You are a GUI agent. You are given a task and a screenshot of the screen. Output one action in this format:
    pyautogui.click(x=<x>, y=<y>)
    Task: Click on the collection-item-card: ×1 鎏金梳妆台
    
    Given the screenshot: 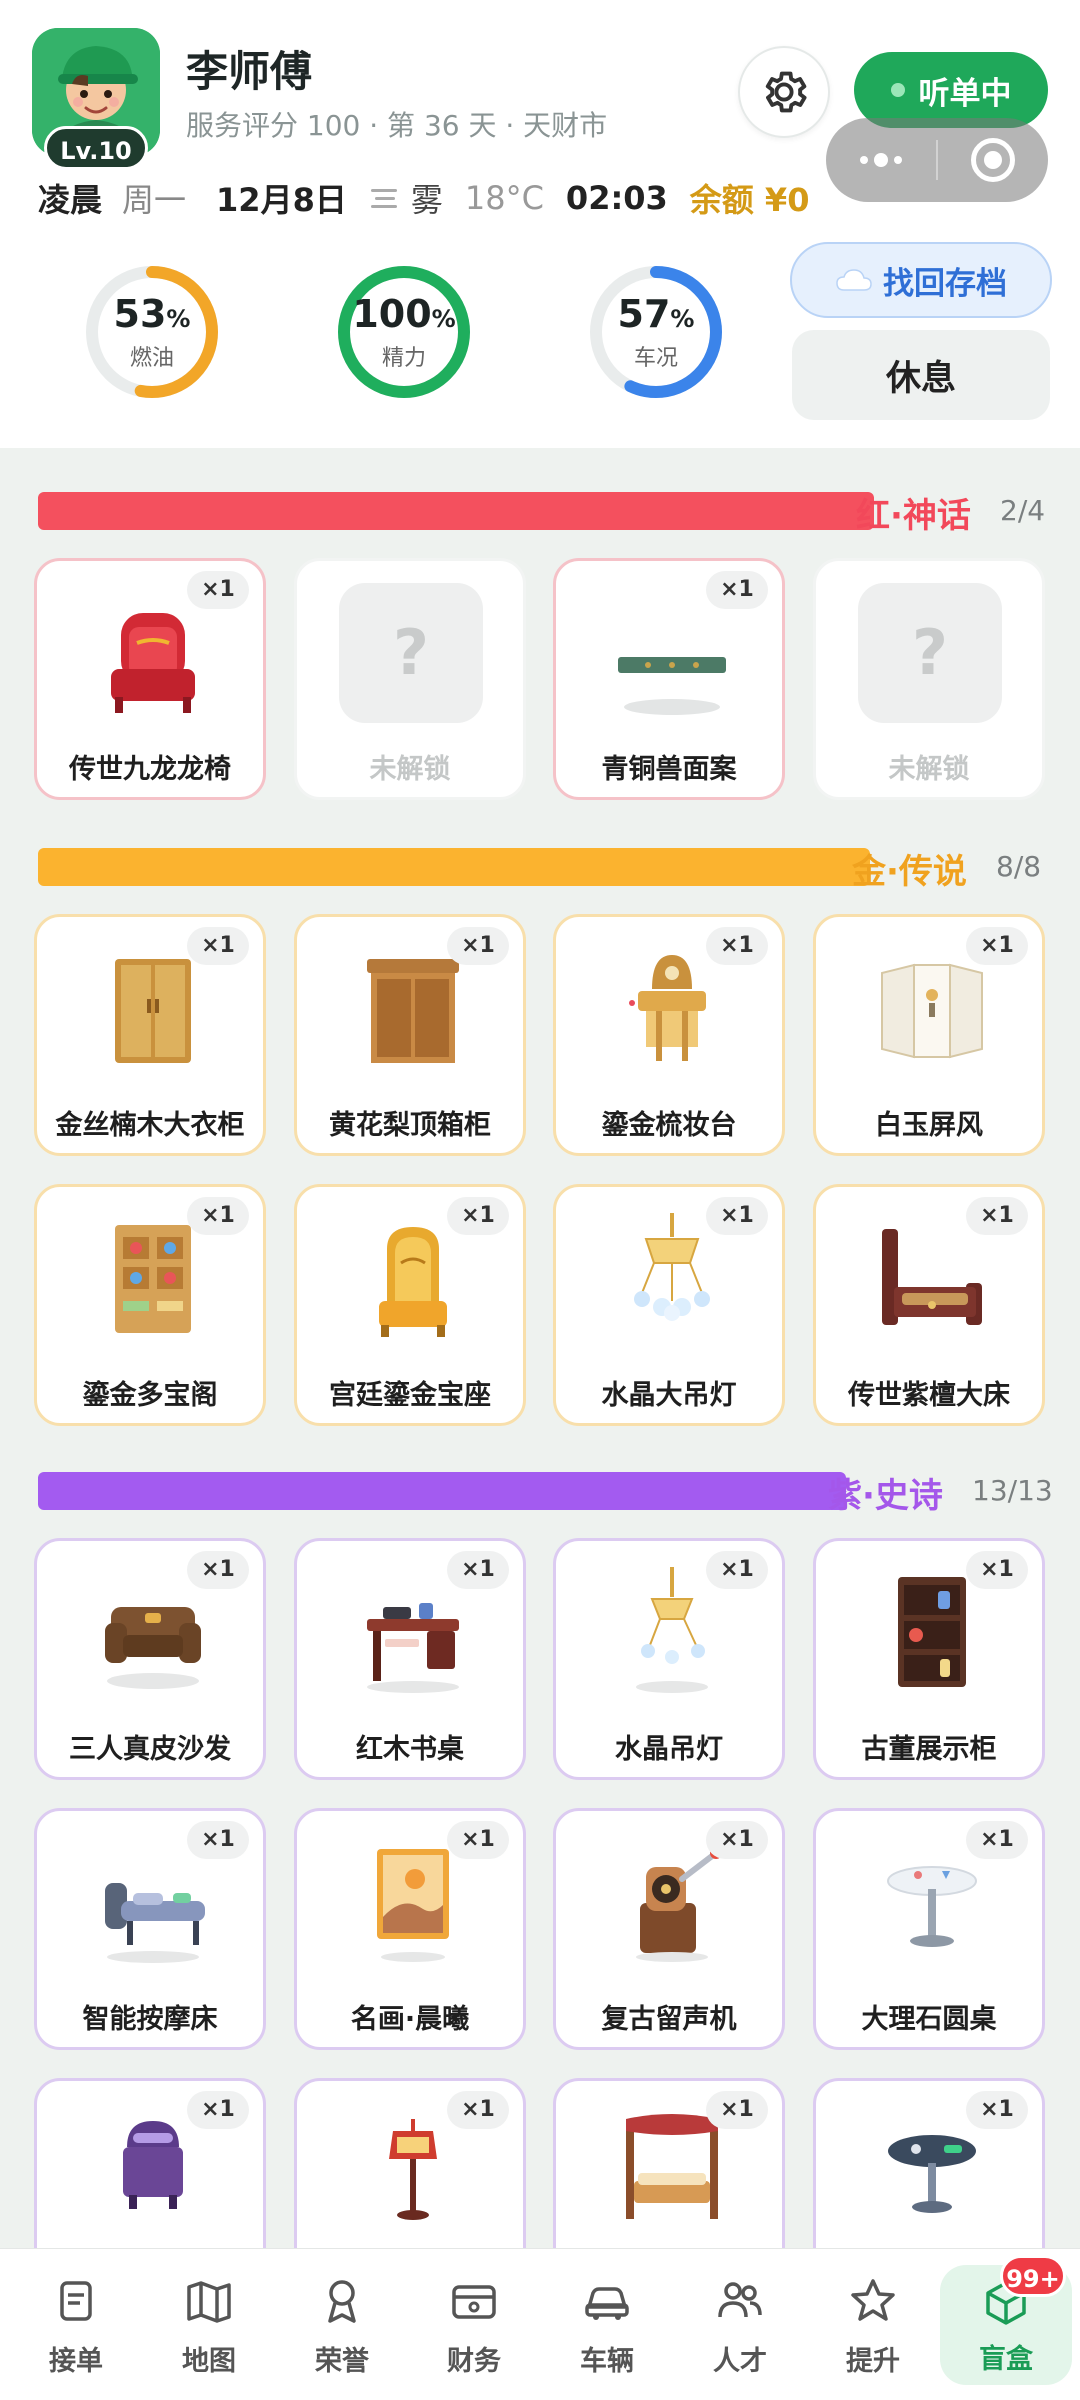 What is the action you would take?
    pyautogui.click(x=669, y=1035)
    